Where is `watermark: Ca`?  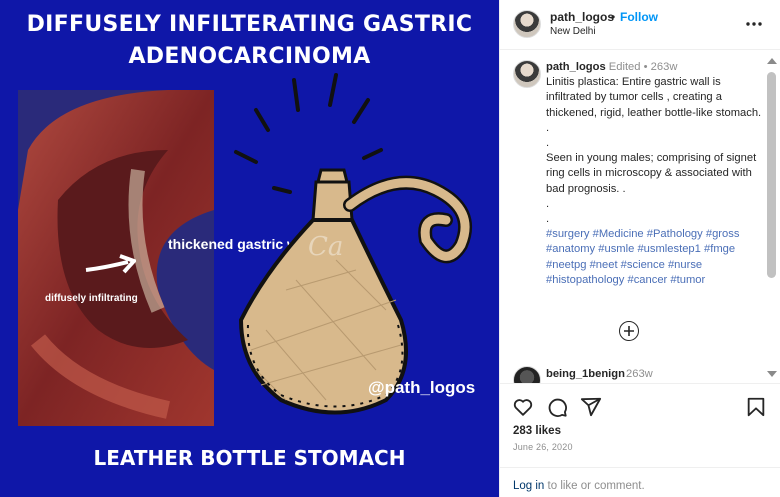 watermark: Ca is located at coordinates (326, 247).